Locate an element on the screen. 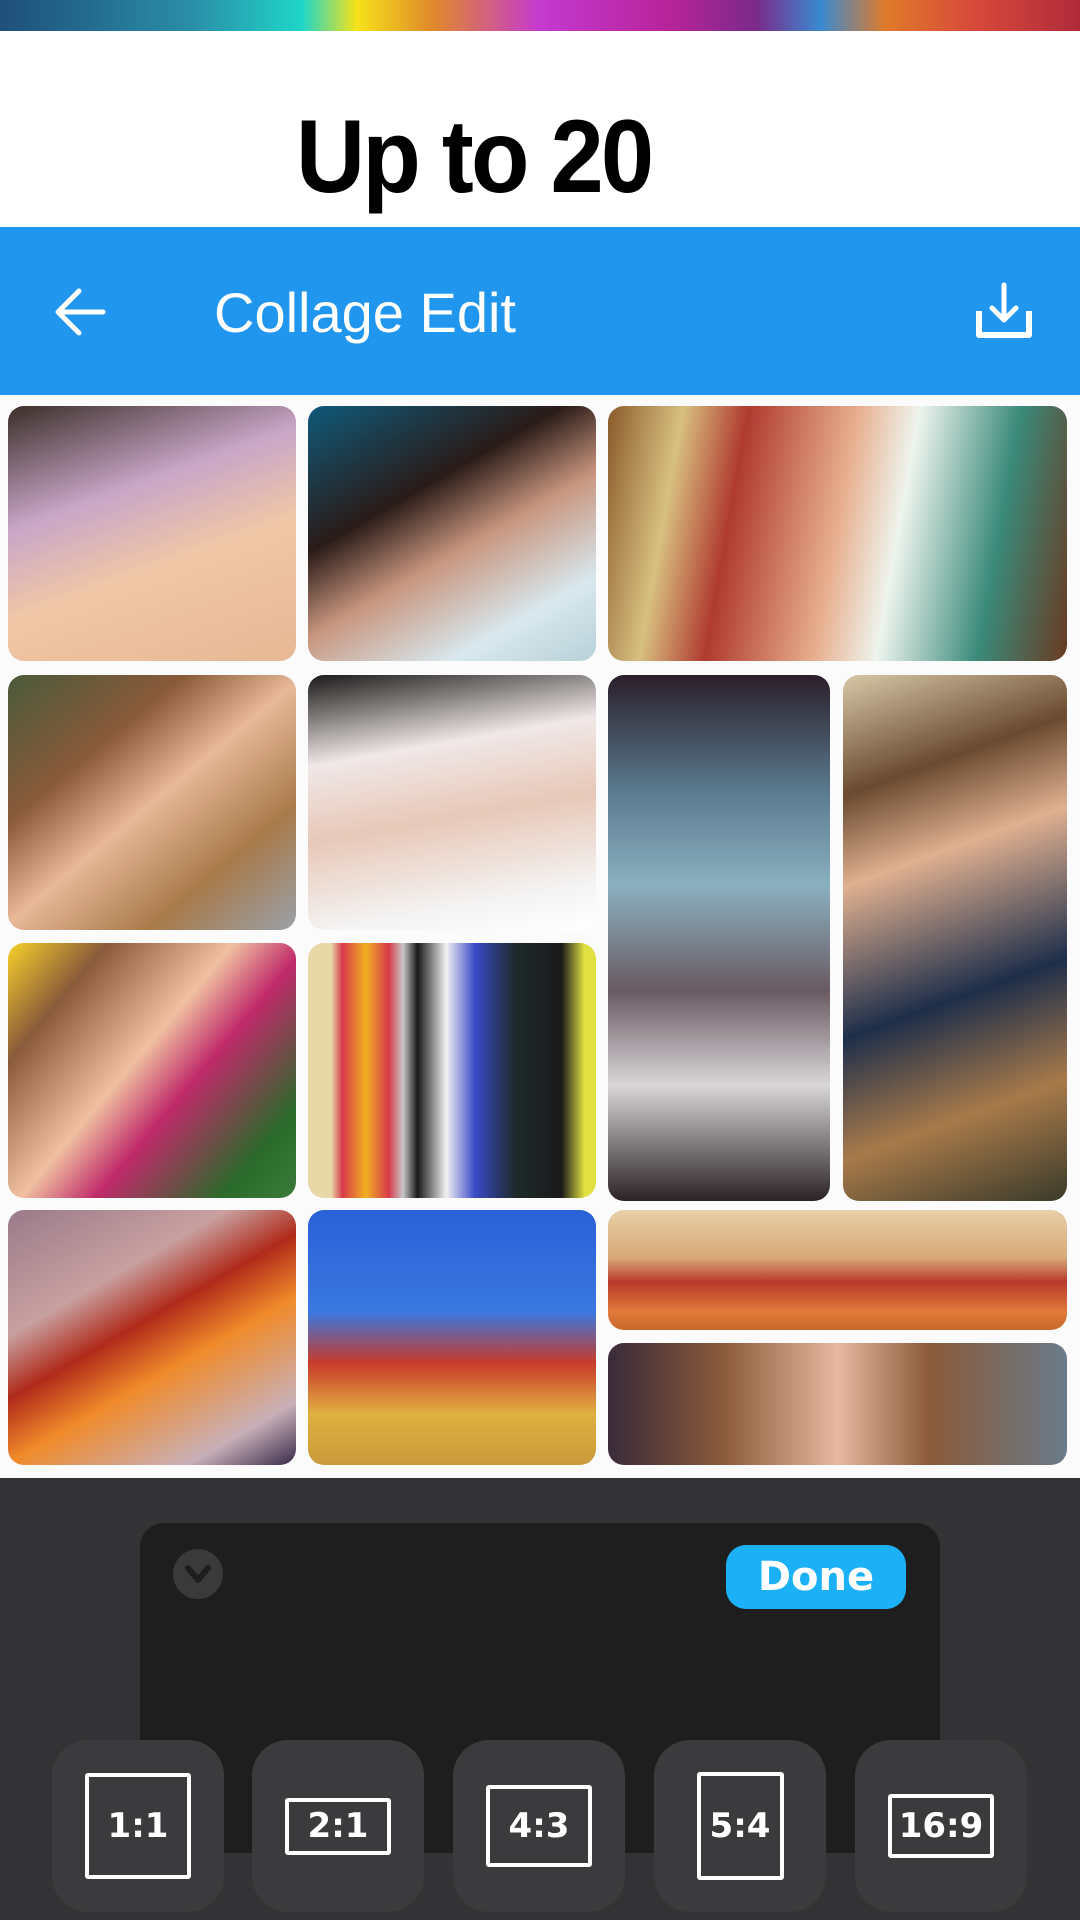 Image resolution: width=1080 pixels, height=1920 pixels. chevron-down-icon is located at coordinates (198, 1574).